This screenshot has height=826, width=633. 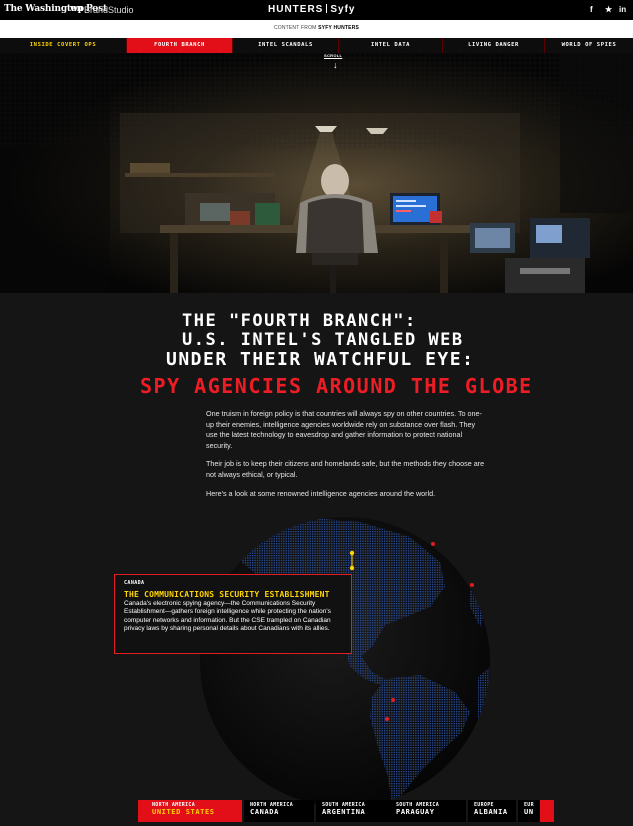 What do you see at coordinates (591, 9) in the screenshot?
I see `facebook-icon: f` at bounding box center [591, 9].